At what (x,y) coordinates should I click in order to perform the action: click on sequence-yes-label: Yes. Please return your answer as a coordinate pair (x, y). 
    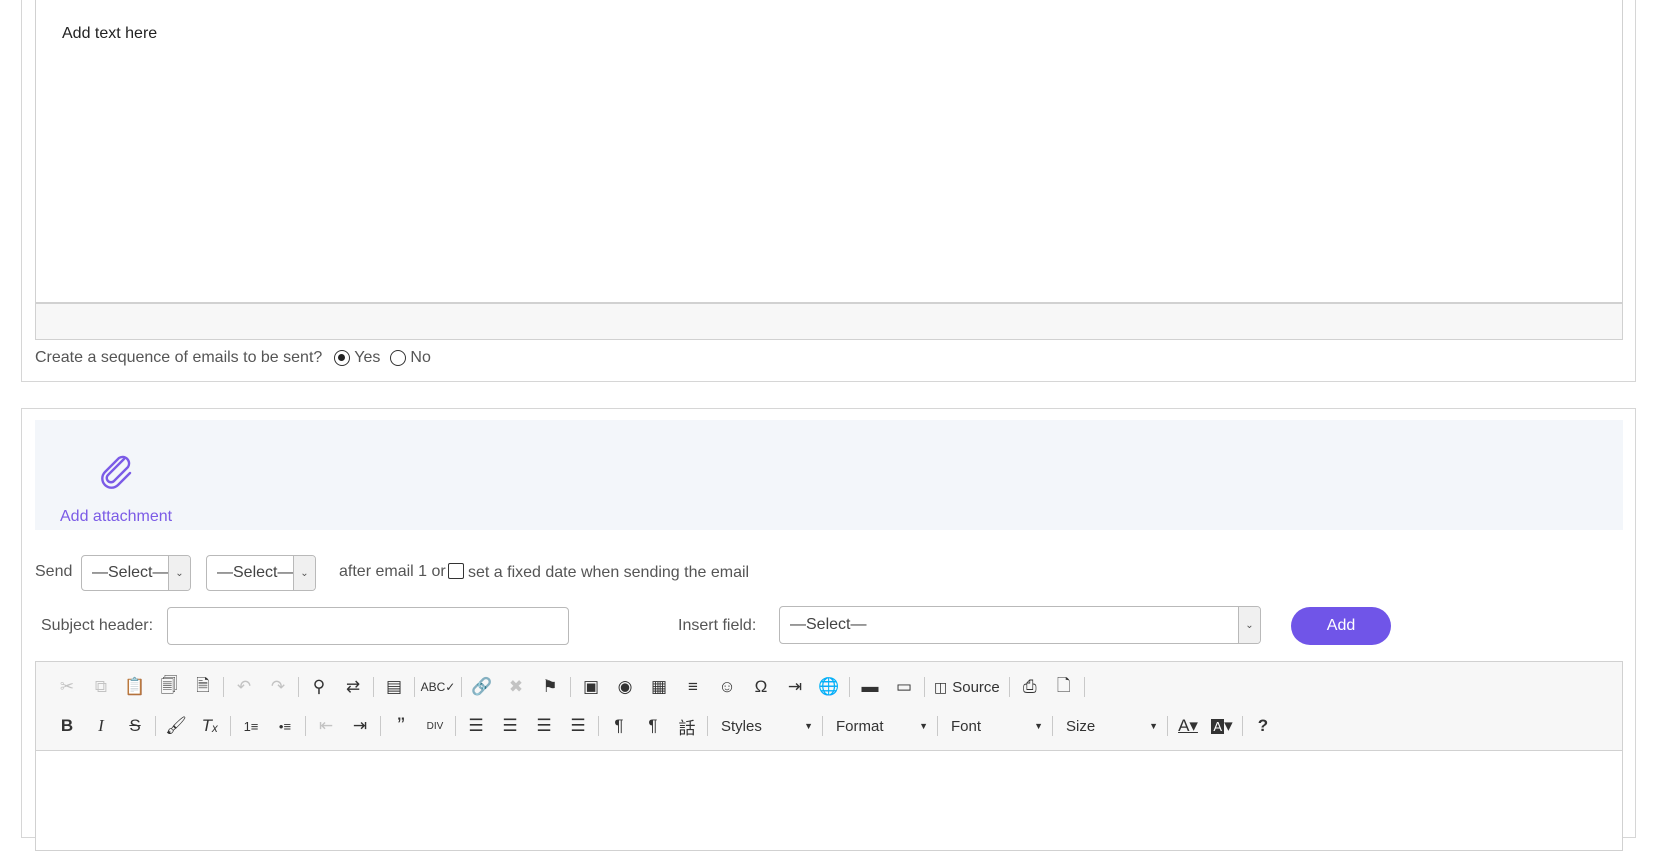
    Looking at the image, I should click on (367, 358).